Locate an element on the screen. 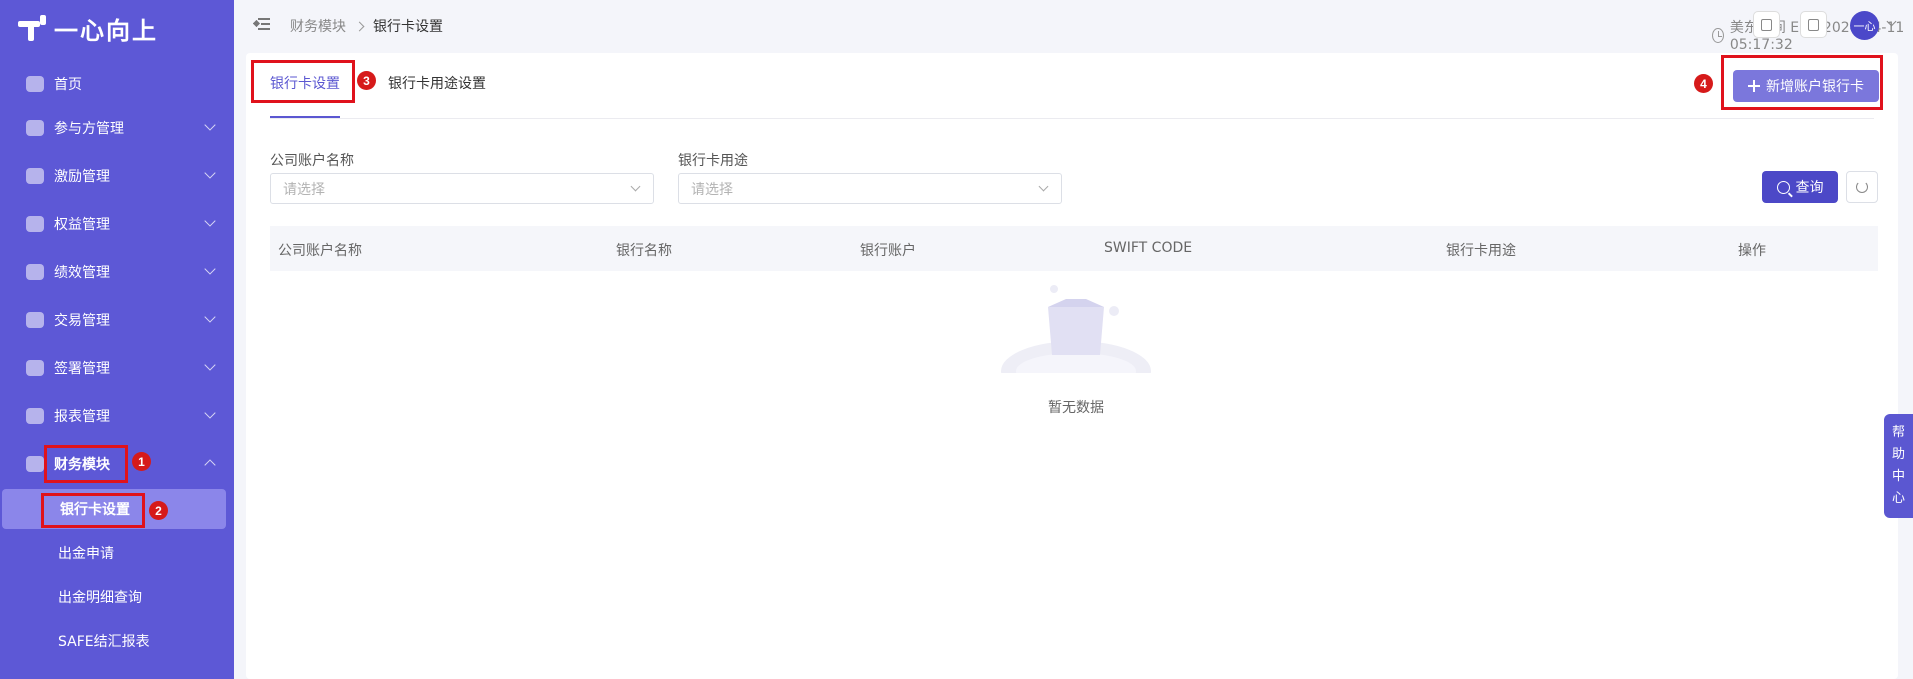  column-header: 银行名称 is located at coordinates (644, 251).